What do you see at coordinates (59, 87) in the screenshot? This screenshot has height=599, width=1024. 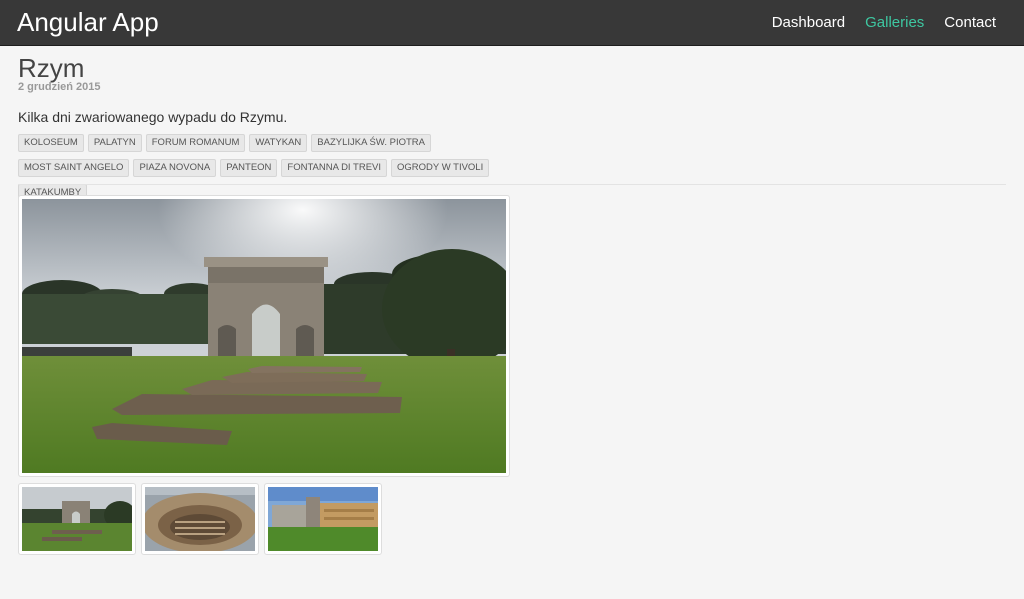 I see `gallery-date: 2 grudzień 2015` at bounding box center [59, 87].